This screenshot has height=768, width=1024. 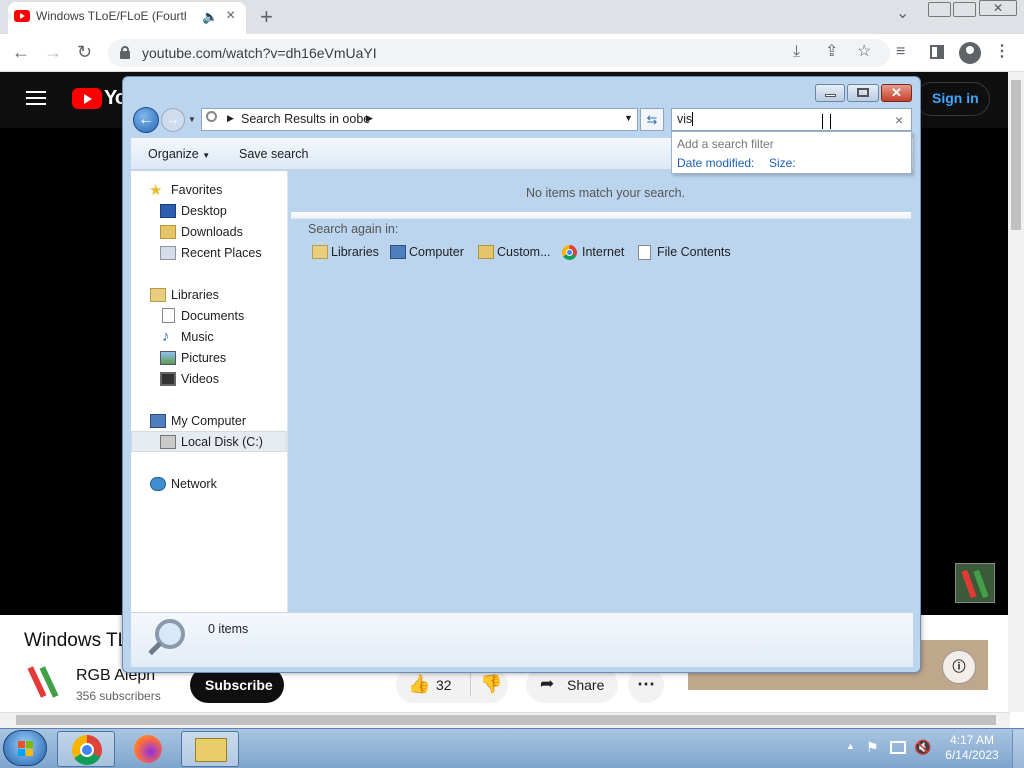 I want to click on network-tray-icon, so click(x=898, y=747).